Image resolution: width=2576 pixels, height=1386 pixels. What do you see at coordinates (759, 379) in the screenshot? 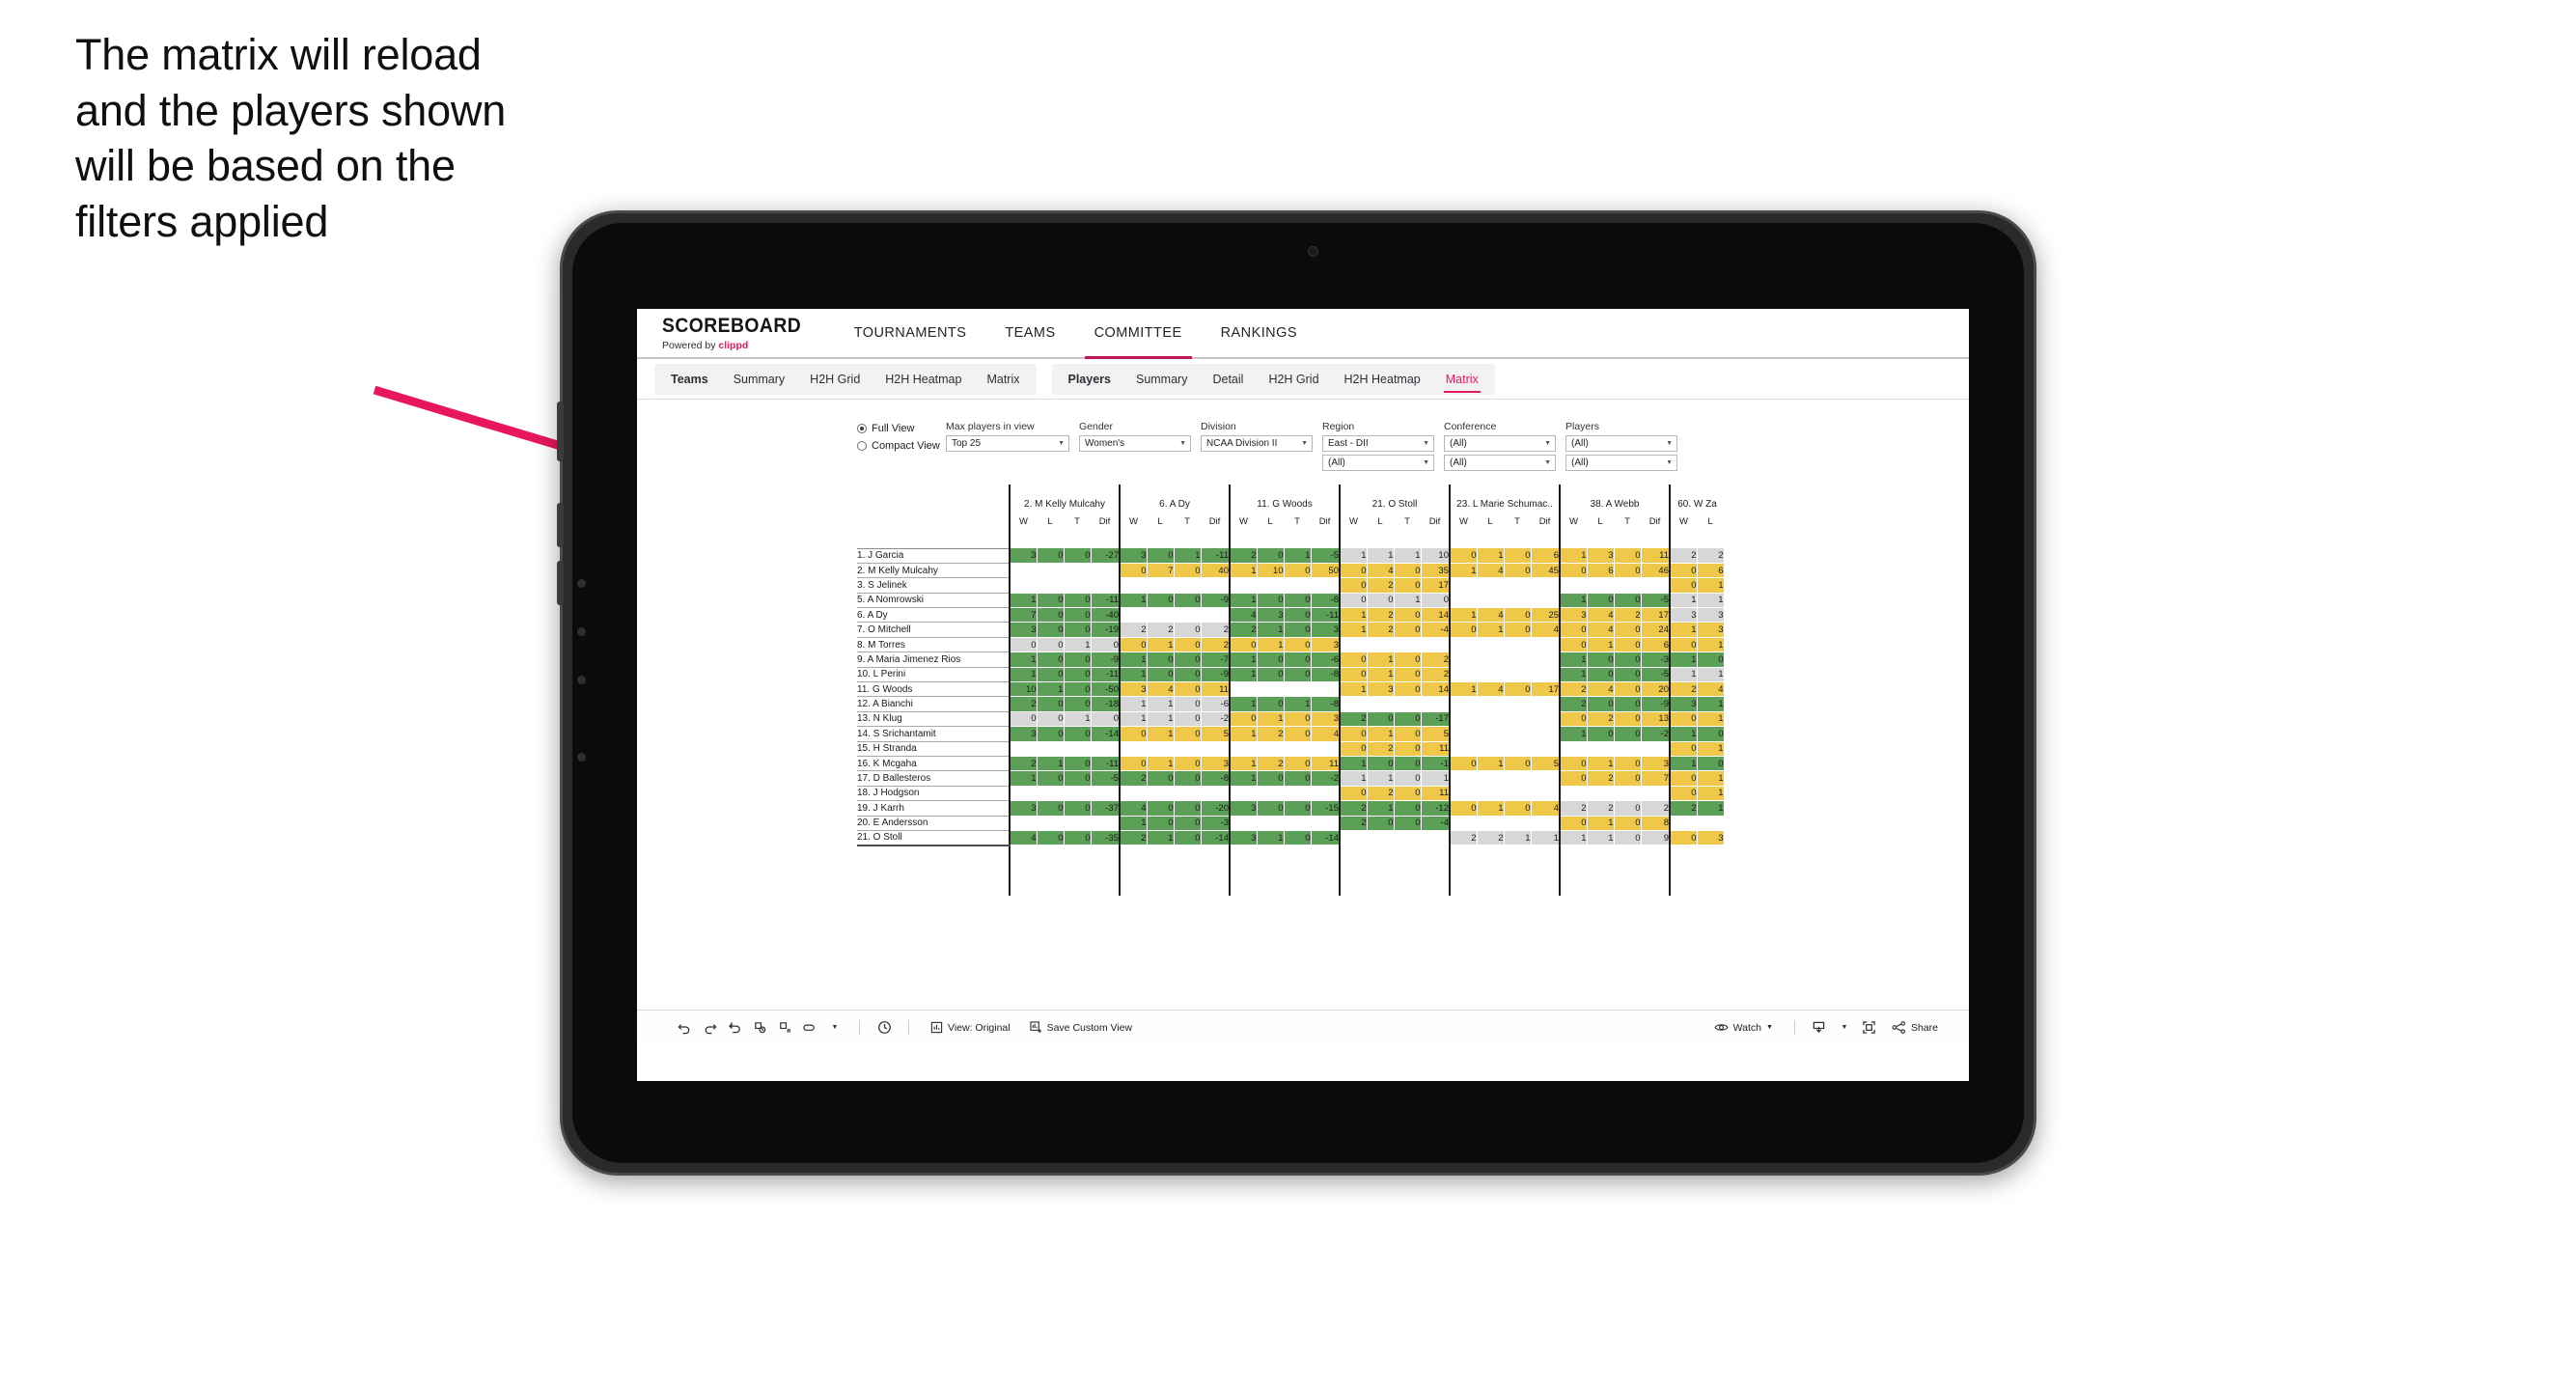
I see `sub-nav-teams-summary: Summary` at bounding box center [759, 379].